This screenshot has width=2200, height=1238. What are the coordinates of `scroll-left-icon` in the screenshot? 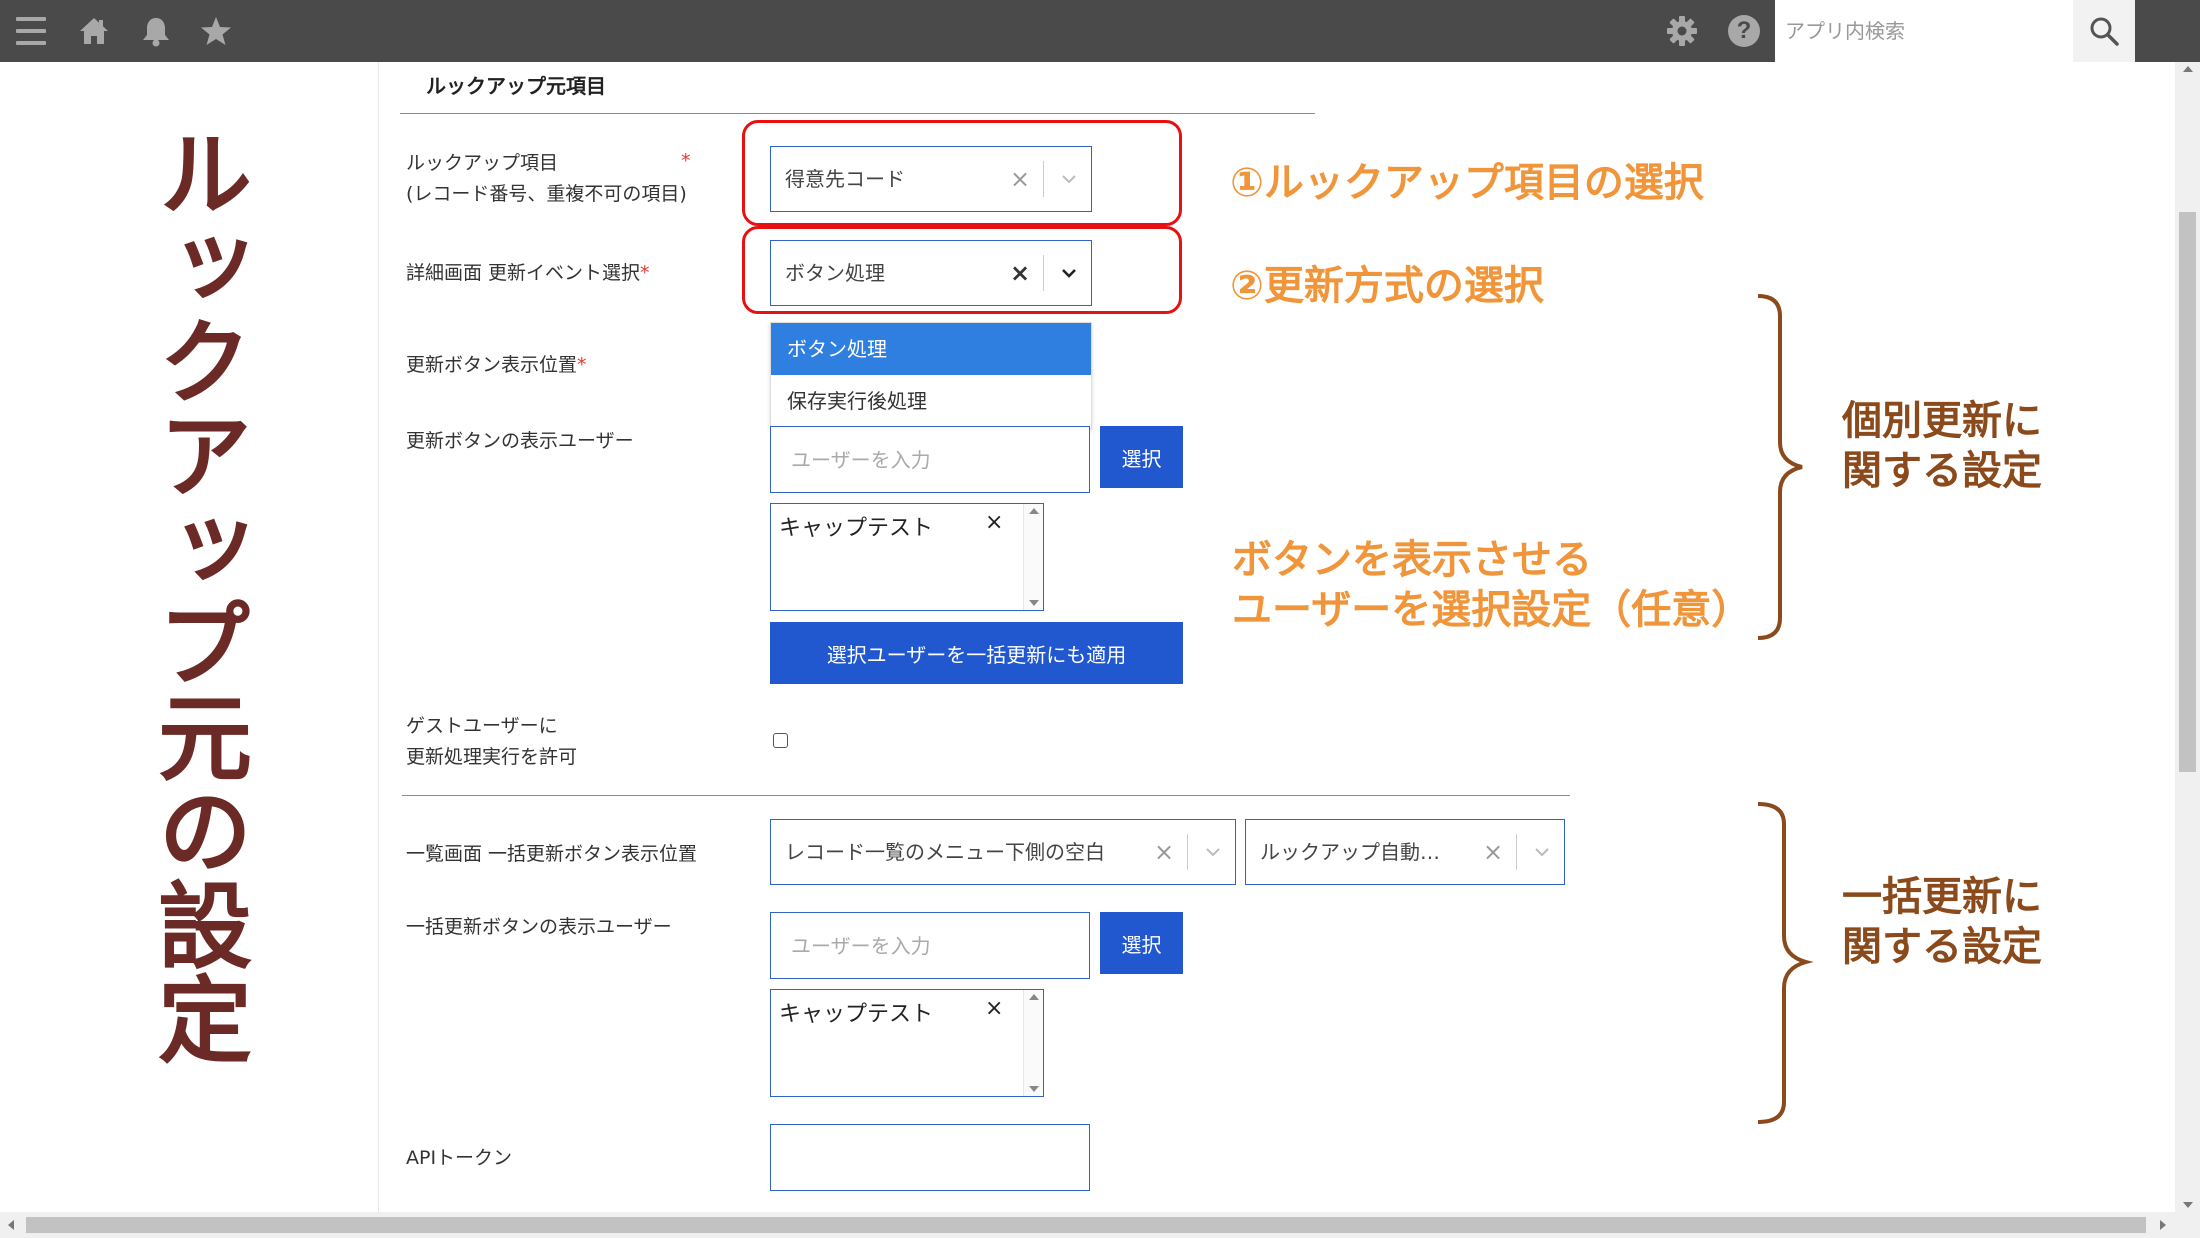 It's located at (11, 1225).